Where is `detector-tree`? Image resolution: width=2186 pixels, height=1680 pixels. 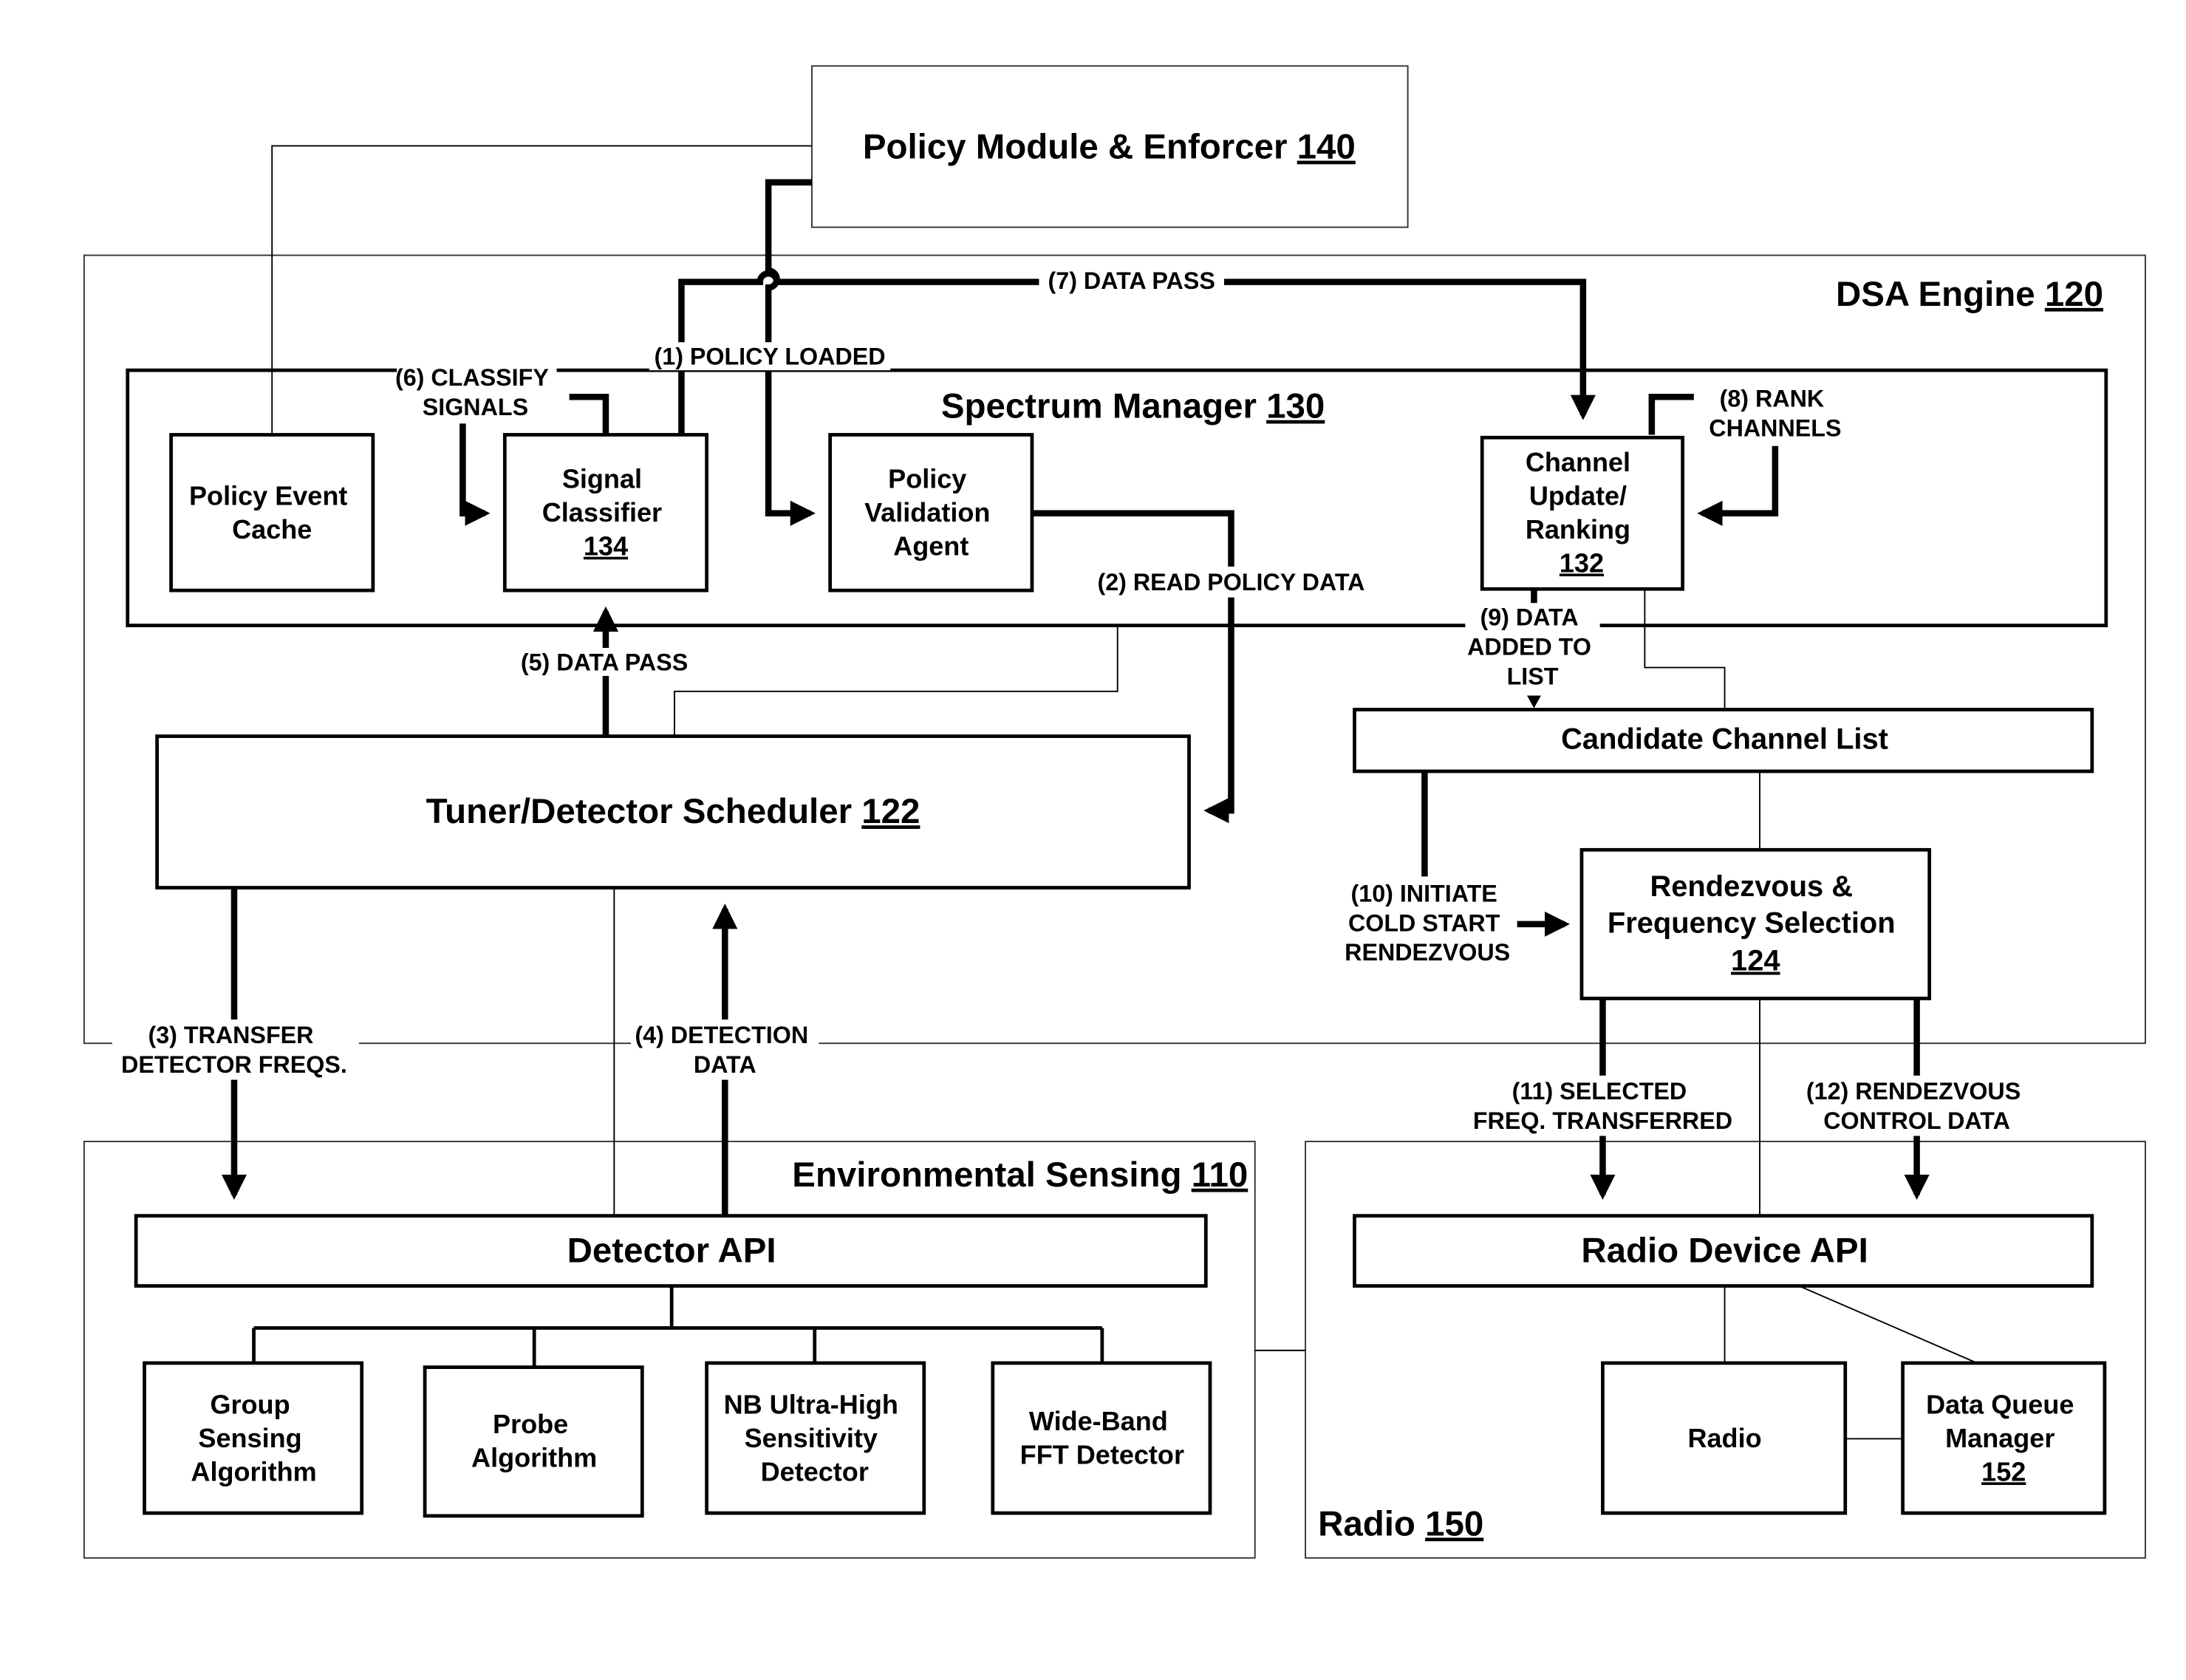
detector-tree is located at coordinates (678, 1326).